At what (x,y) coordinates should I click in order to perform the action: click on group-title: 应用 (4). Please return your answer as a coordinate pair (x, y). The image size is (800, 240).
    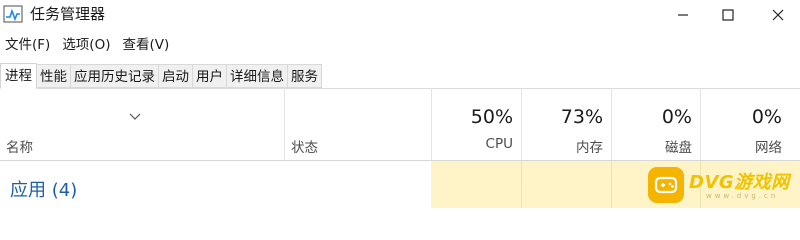
    Looking at the image, I should click on (44, 190).